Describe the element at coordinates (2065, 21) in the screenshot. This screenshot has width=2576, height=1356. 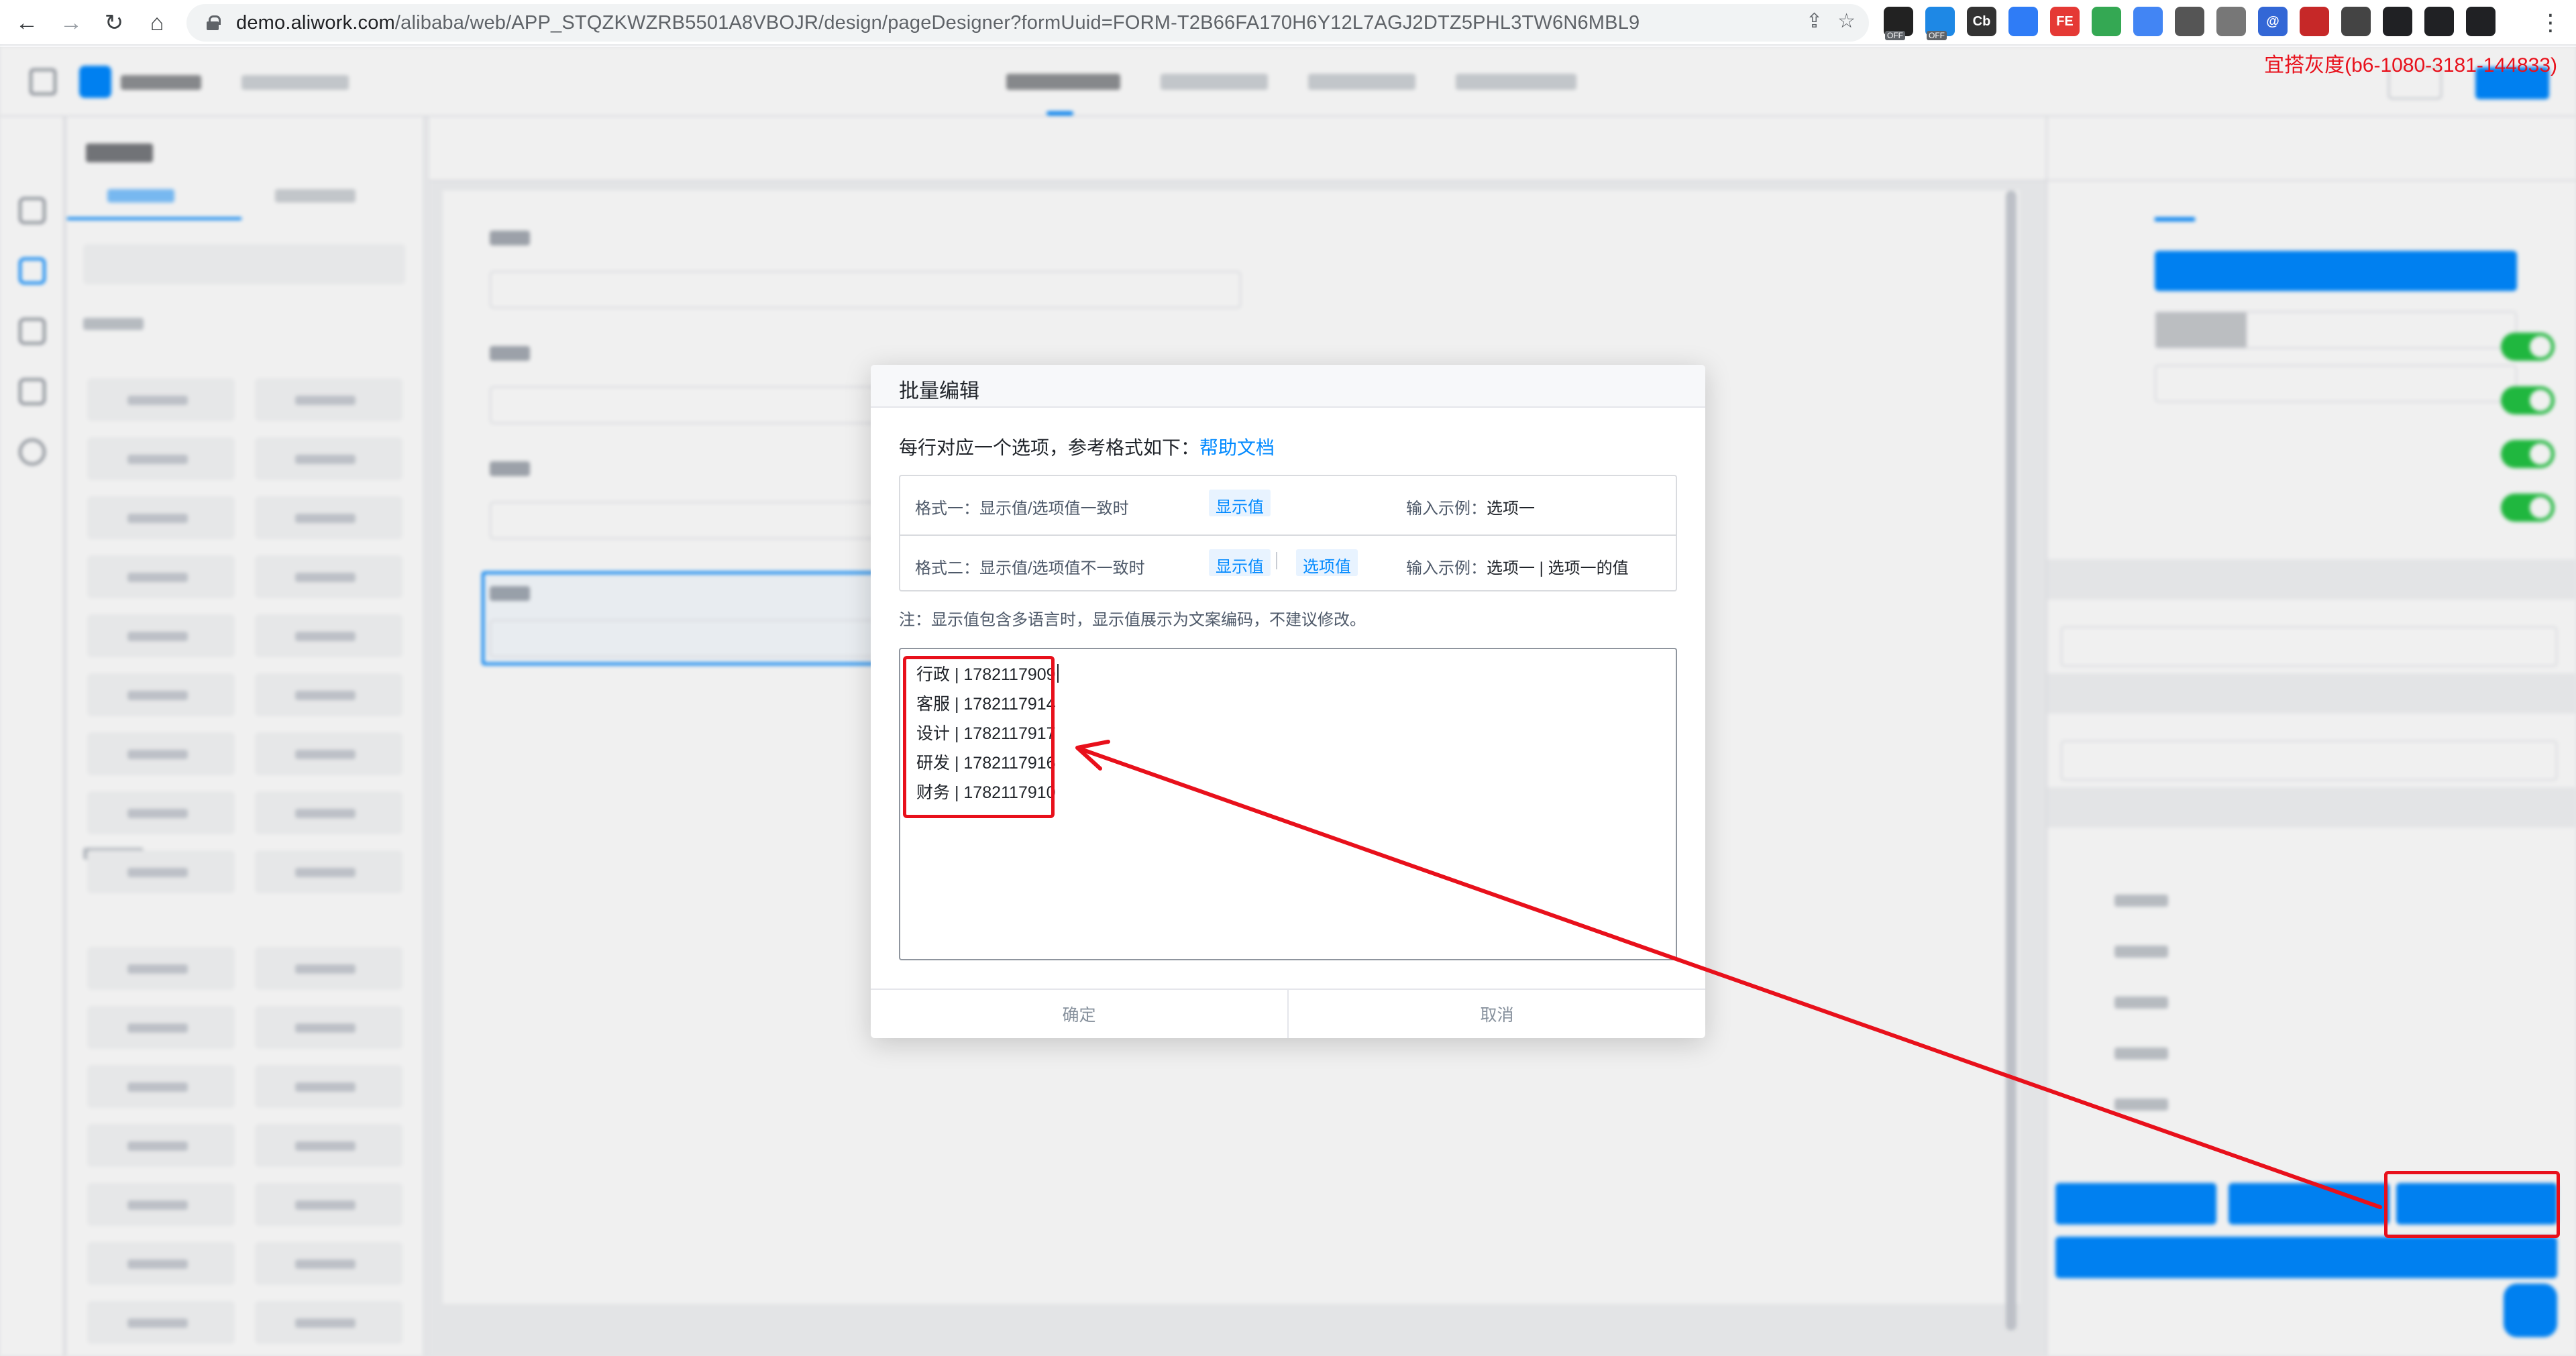
I see `ext-5-icon: FE` at that location.